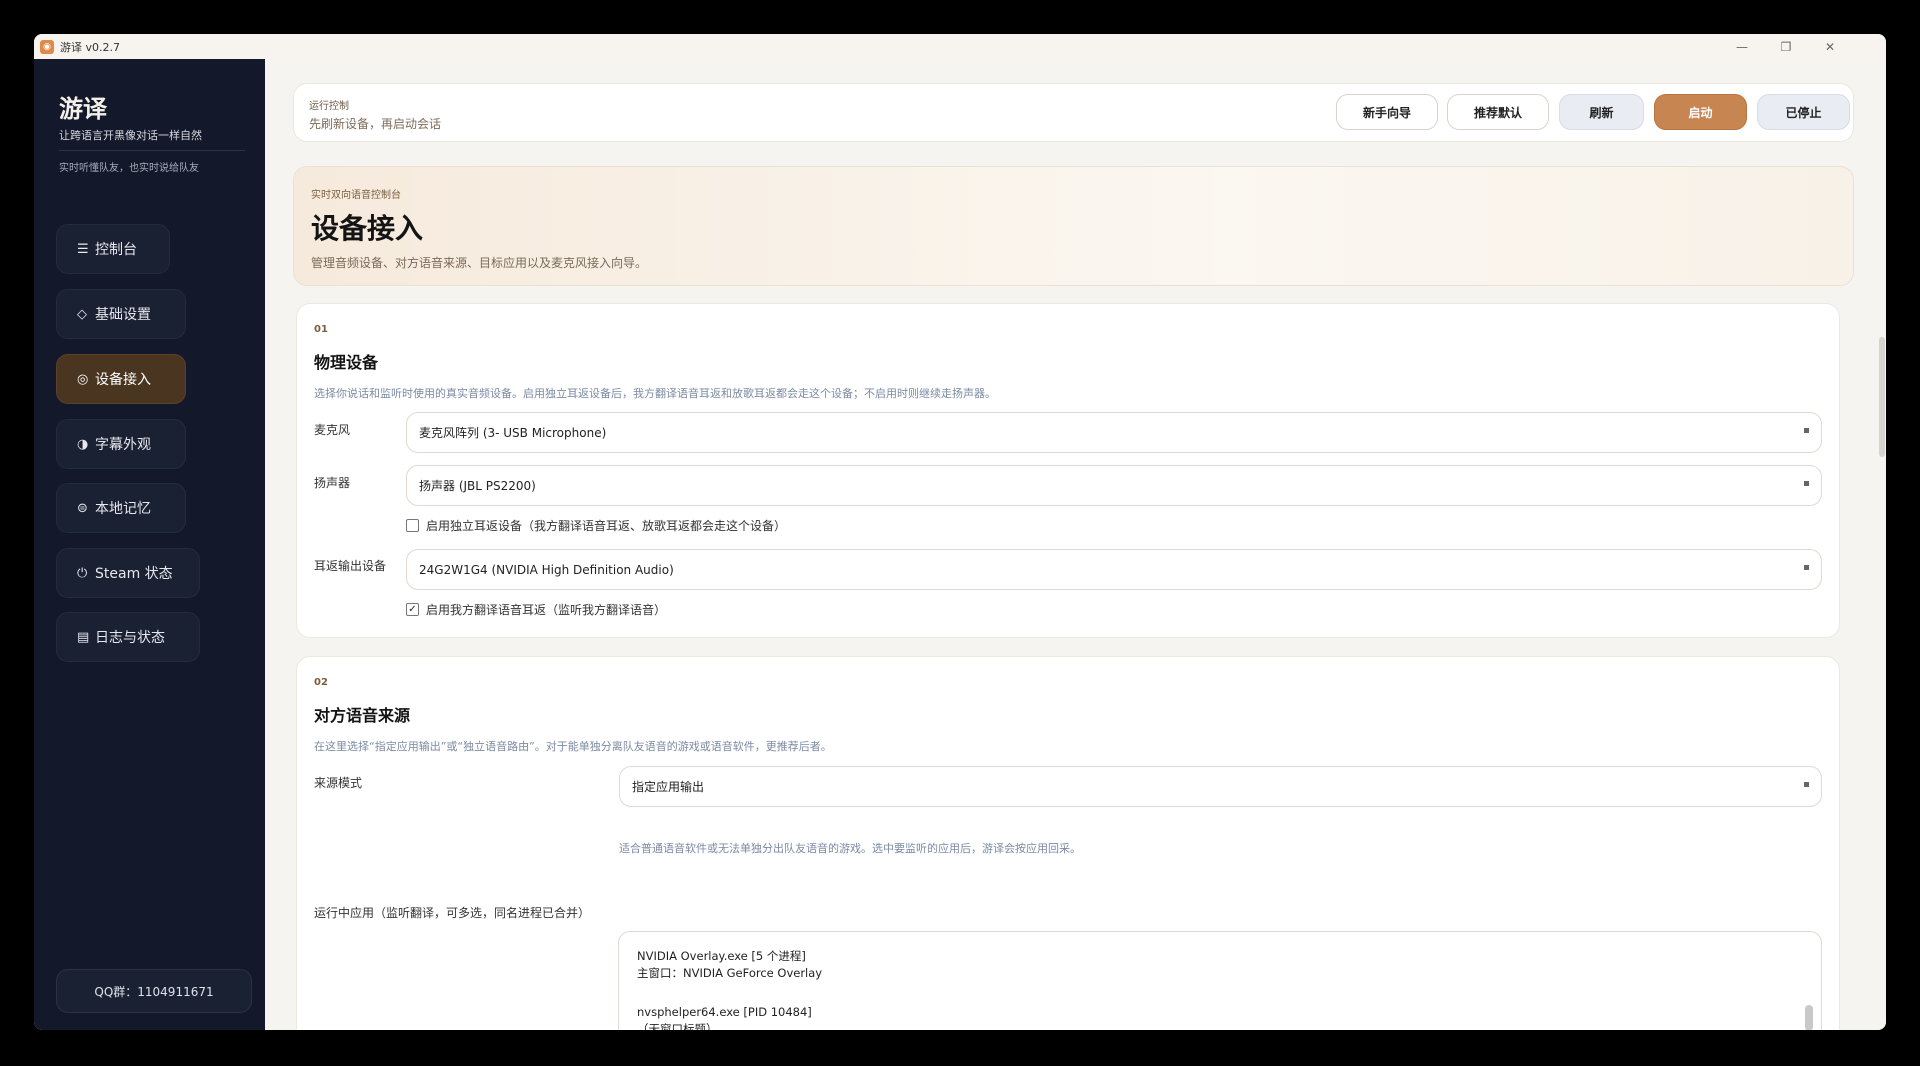  I want to click on checkmark-icon: ✓, so click(412, 609).